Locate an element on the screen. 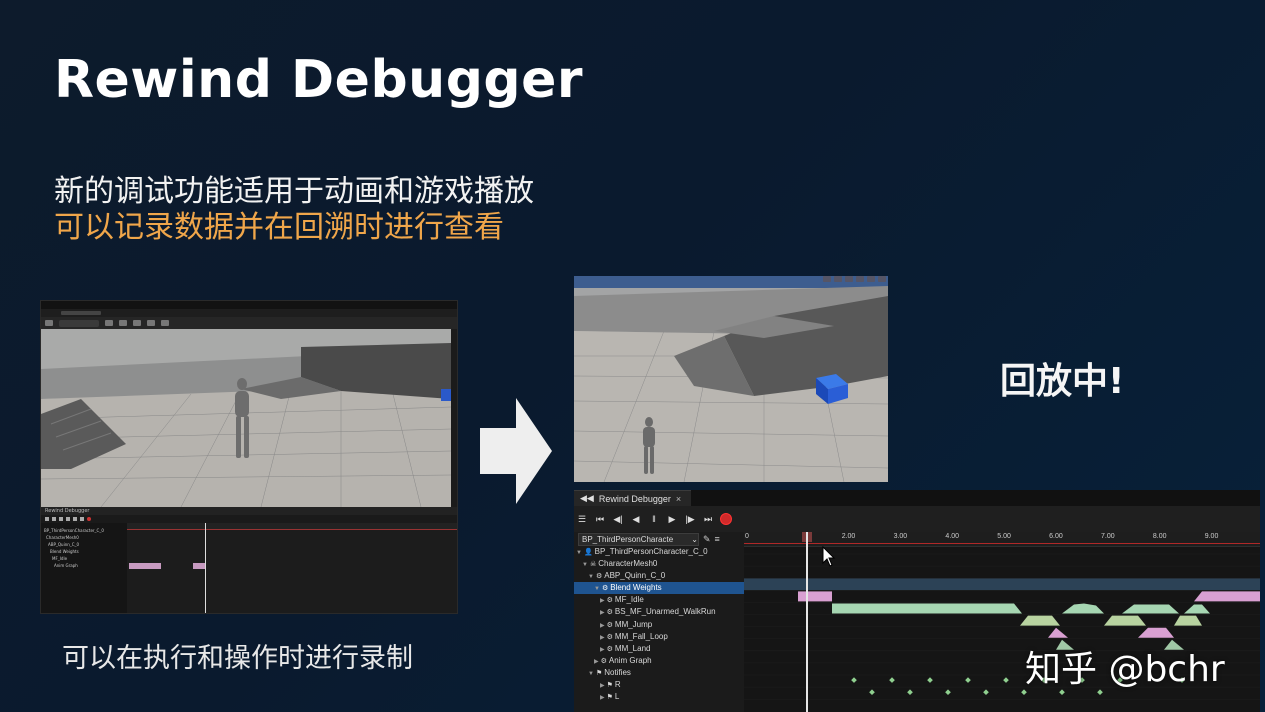 This screenshot has width=1265, height=712. editor-panel-toolbar is located at coordinates (249, 519).